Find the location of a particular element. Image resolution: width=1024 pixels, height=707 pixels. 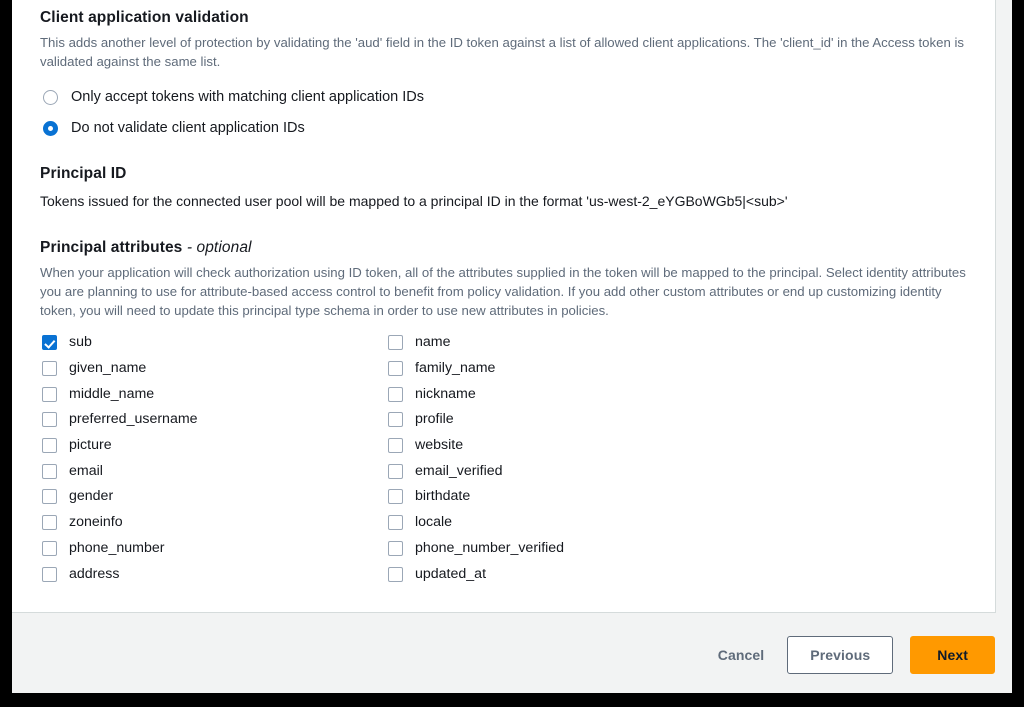

list-item: name is located at coordinates (676, 343).